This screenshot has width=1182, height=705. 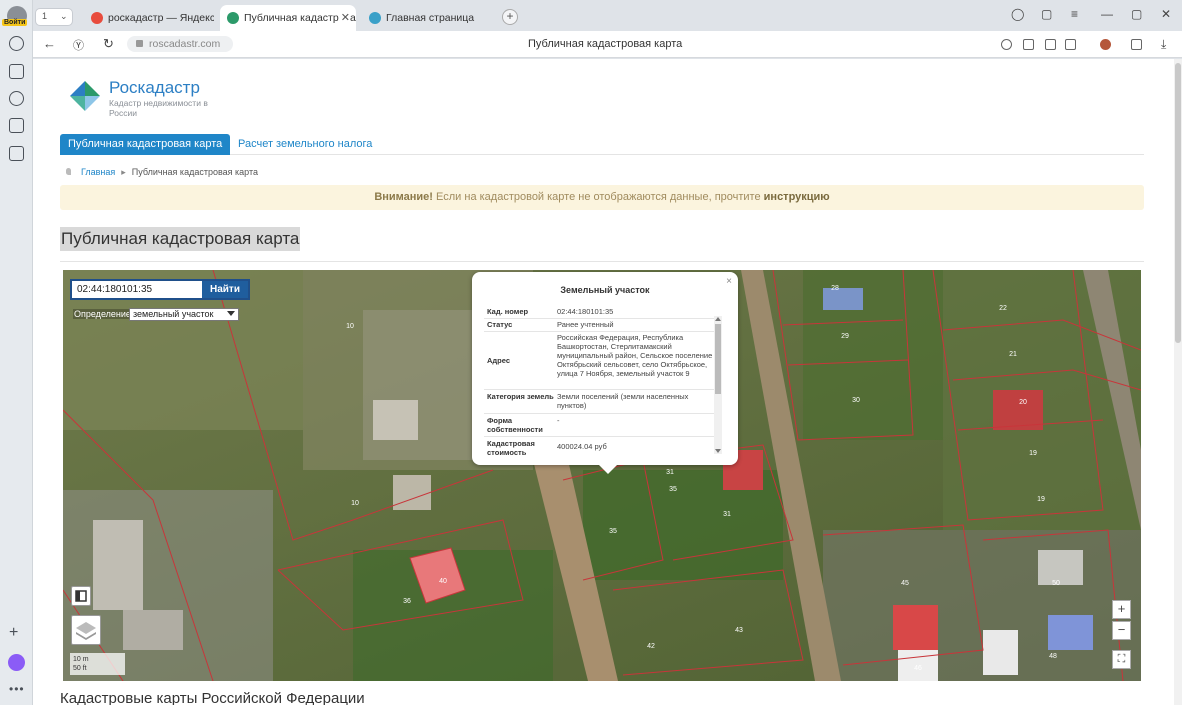 I want to click on yandex-icon: Ⓨ, so click(x=78, y=45).